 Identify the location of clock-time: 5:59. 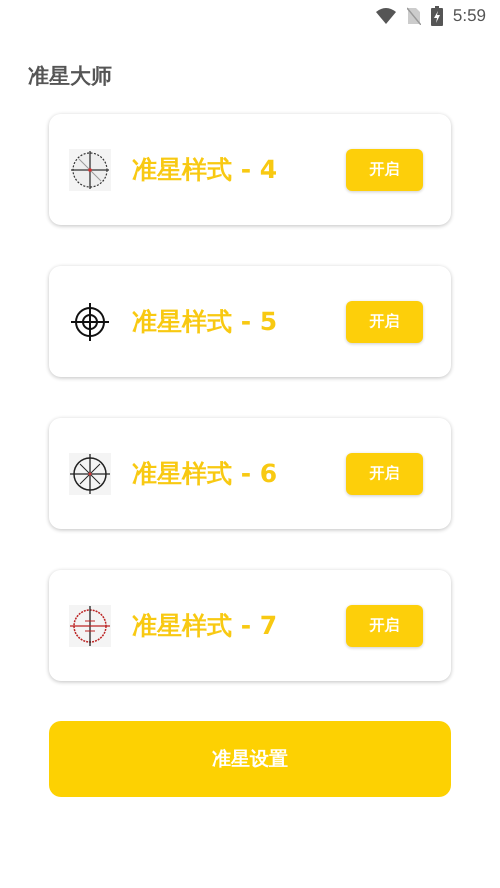
(469, 16).